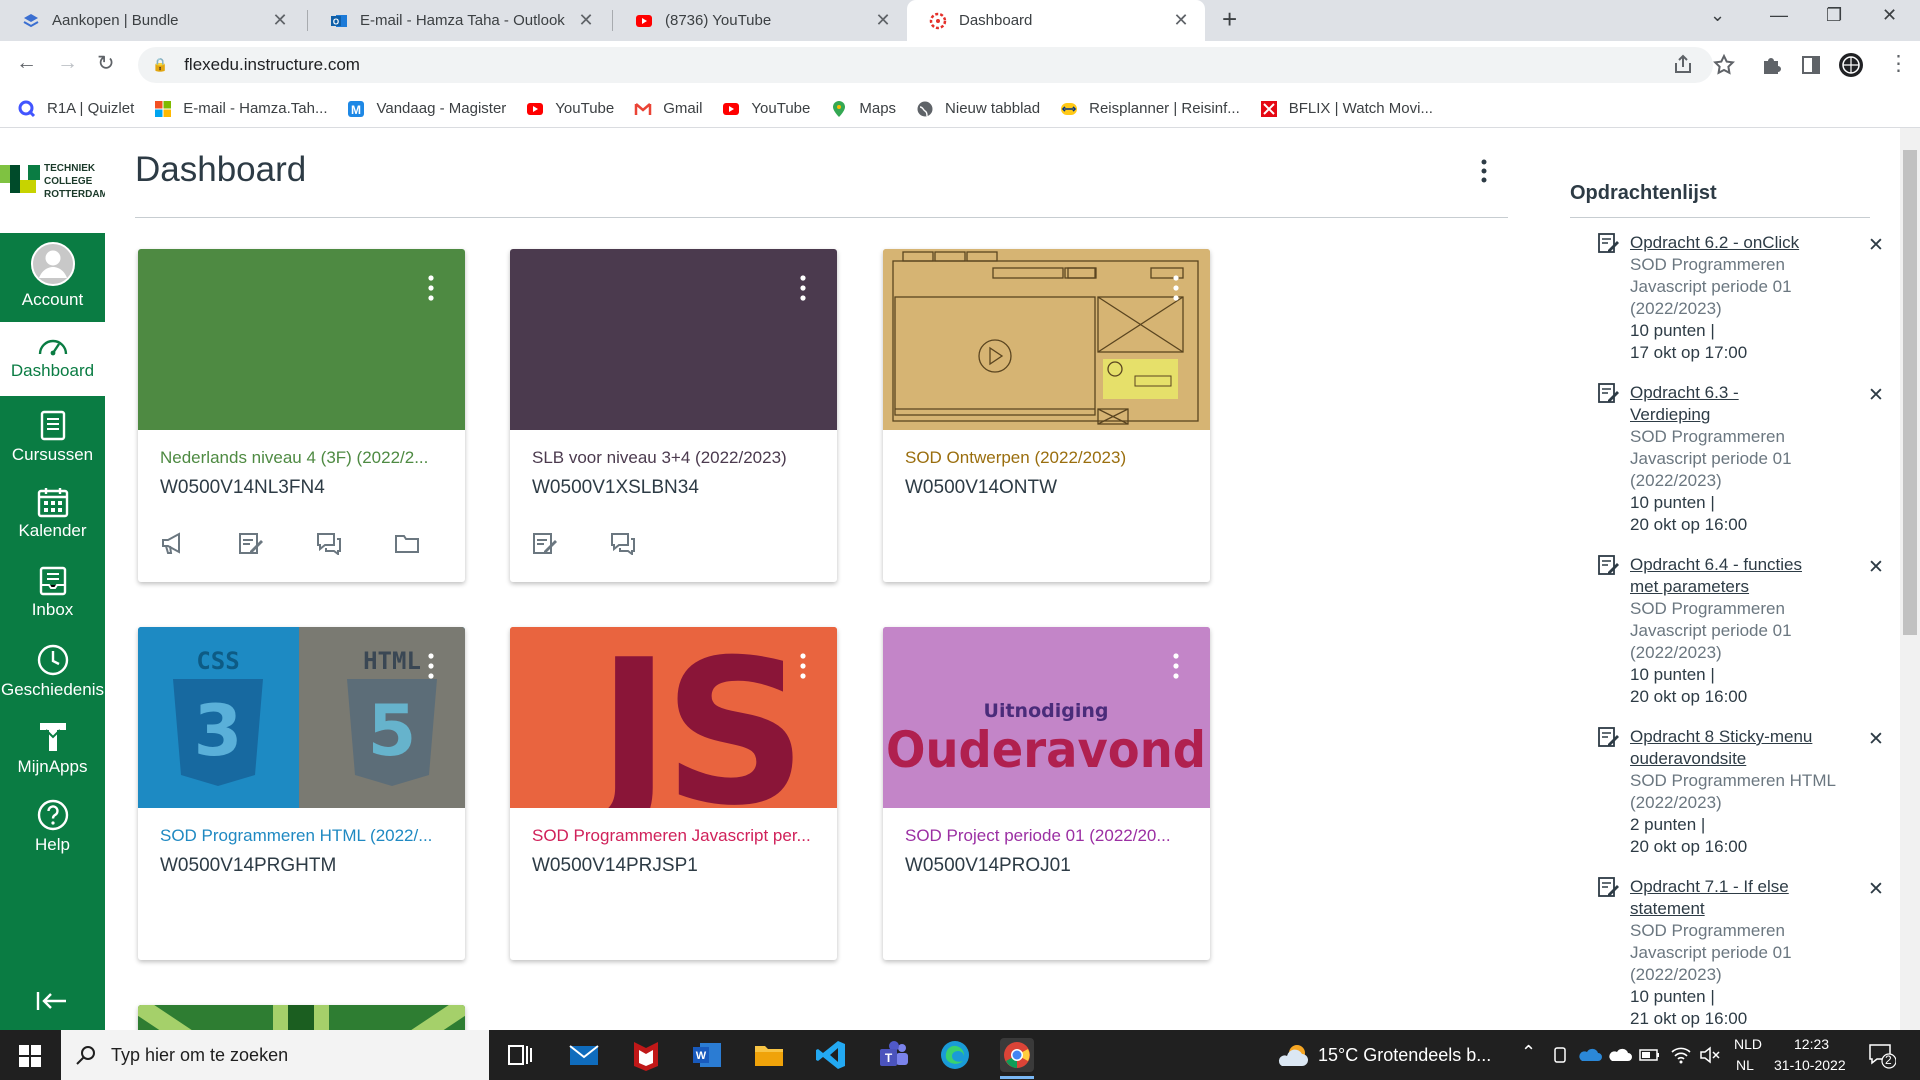 The width and height of the screenshot is (1920, 1080). I want to click on nav-account: Account, so click(52, 276).